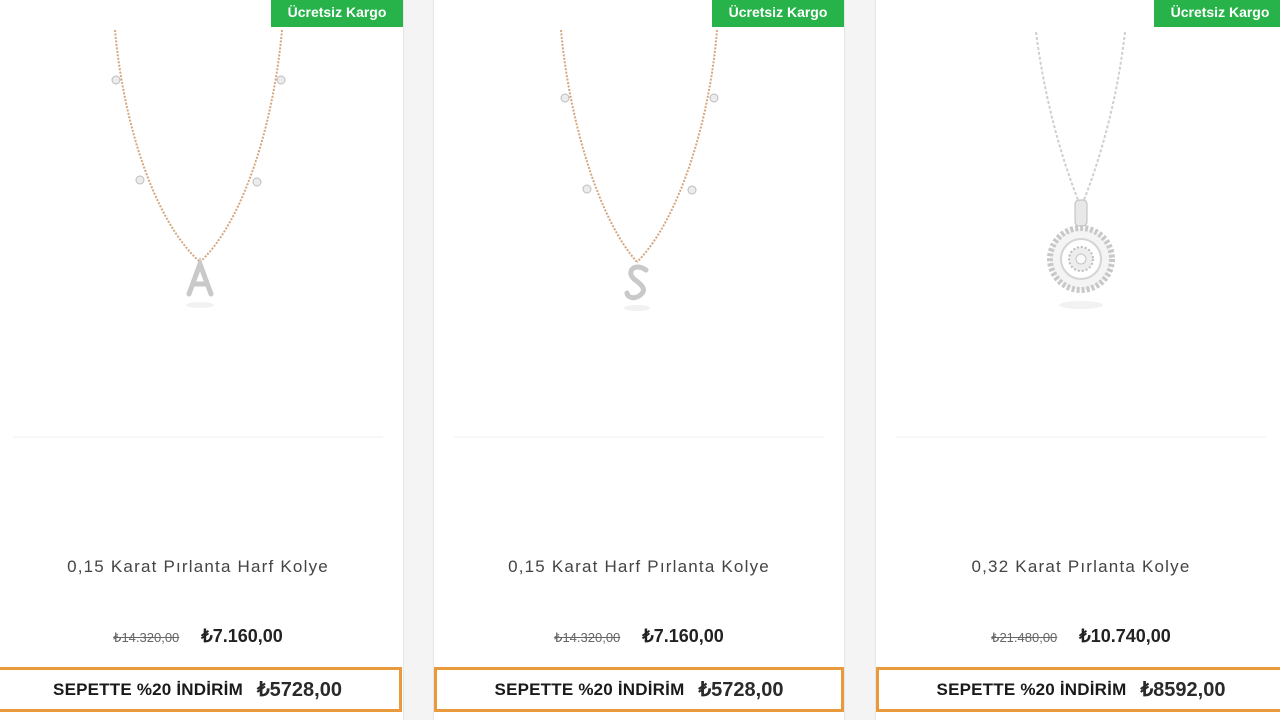  Describe the element at coordinates (201, 567) in the screenshot. I see `product-name: 0,15 Karat Pırlanta Harf Kolye` at that location.